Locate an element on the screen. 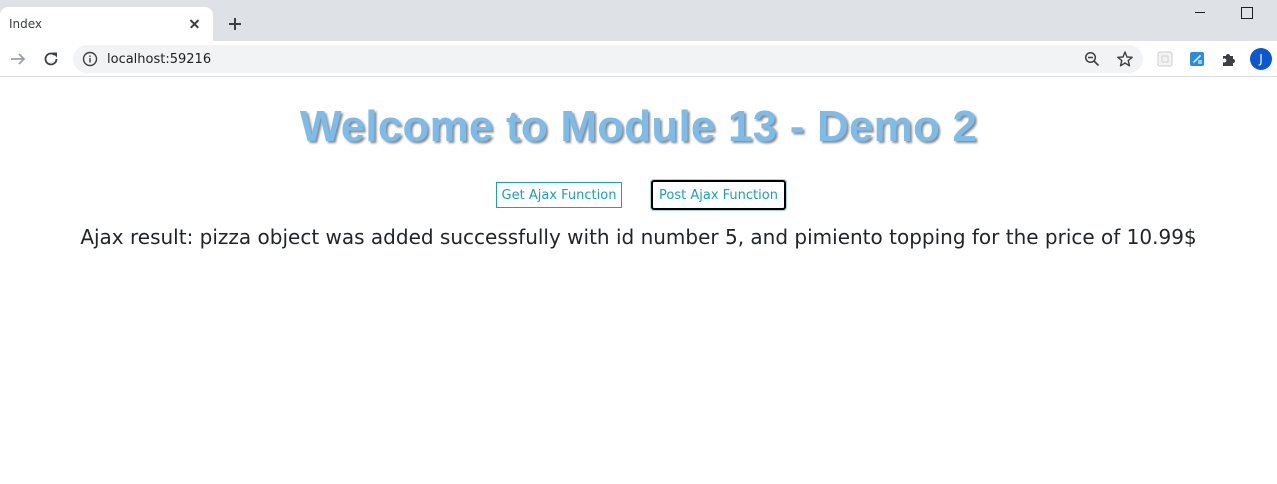  get-ajax-button: Get Ajax Function is located at coordinates (559, 195).